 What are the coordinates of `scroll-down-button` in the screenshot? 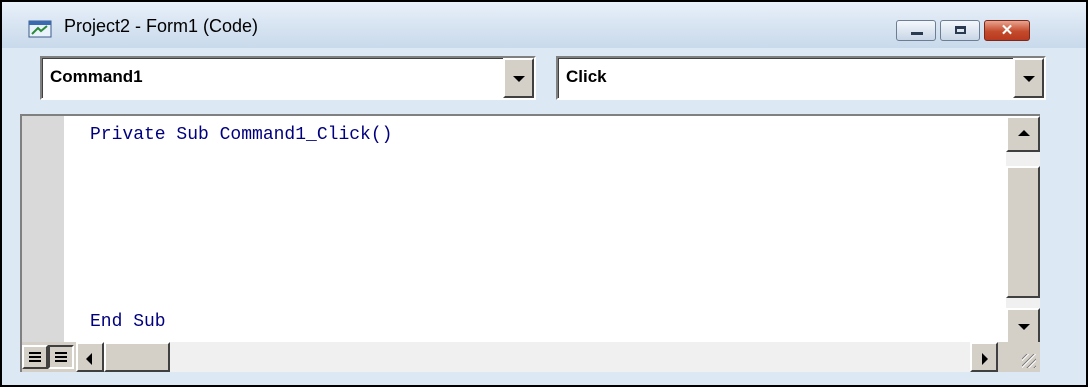 It's located at (1023, 326).